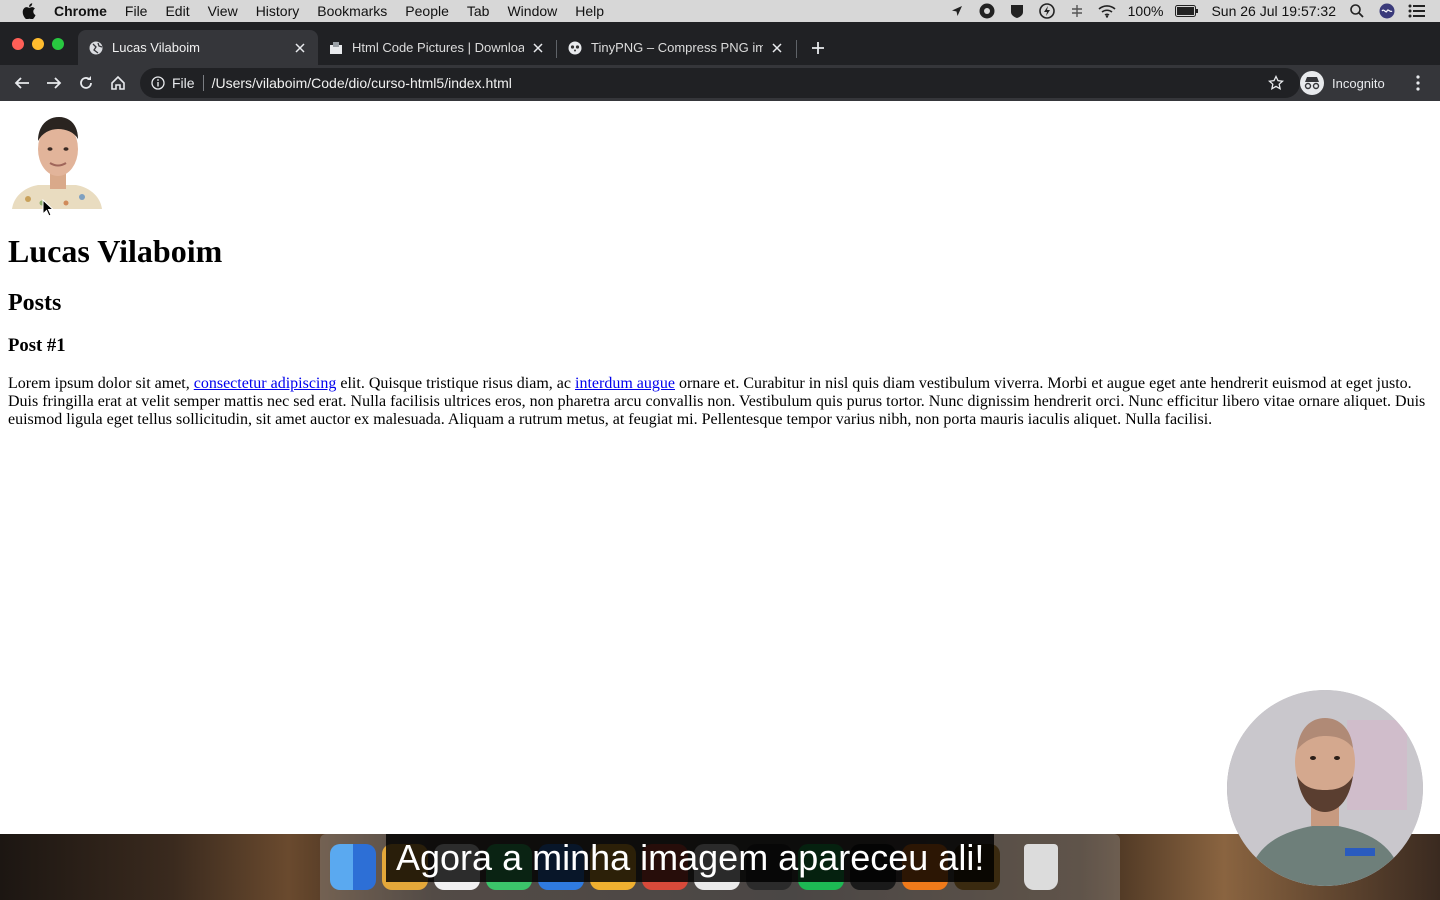 Image resolution: width=1440 pixels, height=900 pixels. I want to click on tab-title: TinyPNG – Compress PNG images, so click(677, 47).